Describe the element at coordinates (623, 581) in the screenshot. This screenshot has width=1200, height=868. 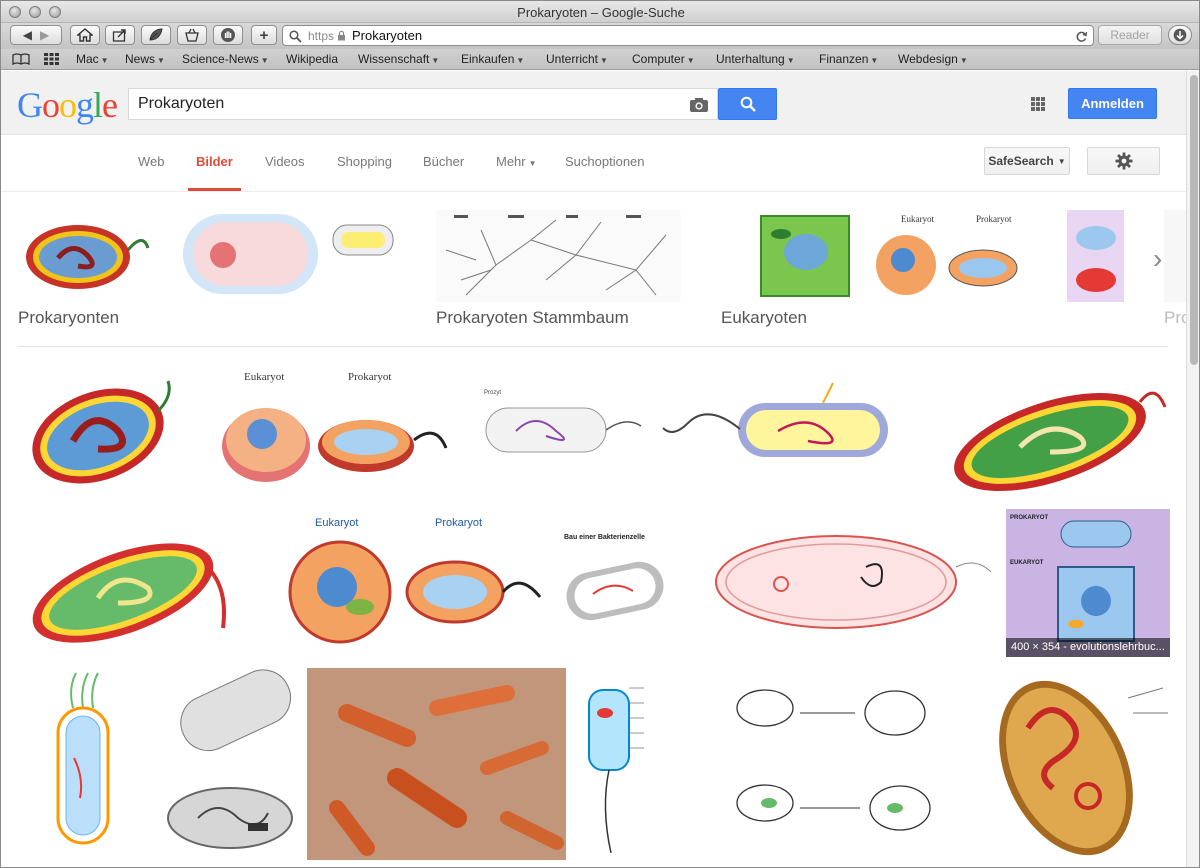
I see `image-result: Bau einer Bakterienzelle` at that location.